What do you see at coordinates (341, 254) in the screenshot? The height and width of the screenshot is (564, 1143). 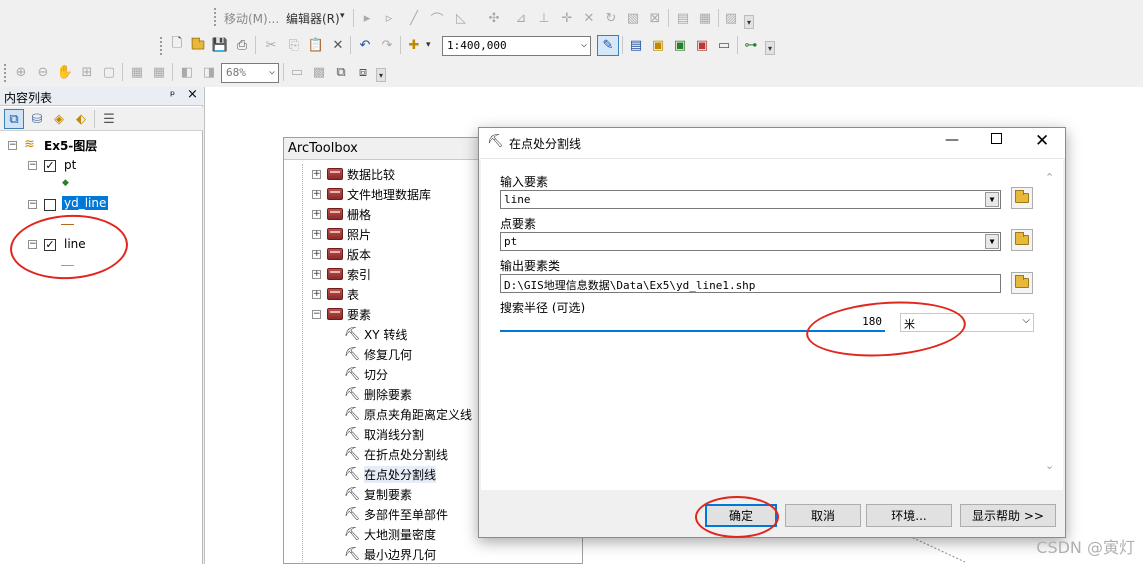 I see `toolset-row: + 版本` at bounding box center [341, 254].